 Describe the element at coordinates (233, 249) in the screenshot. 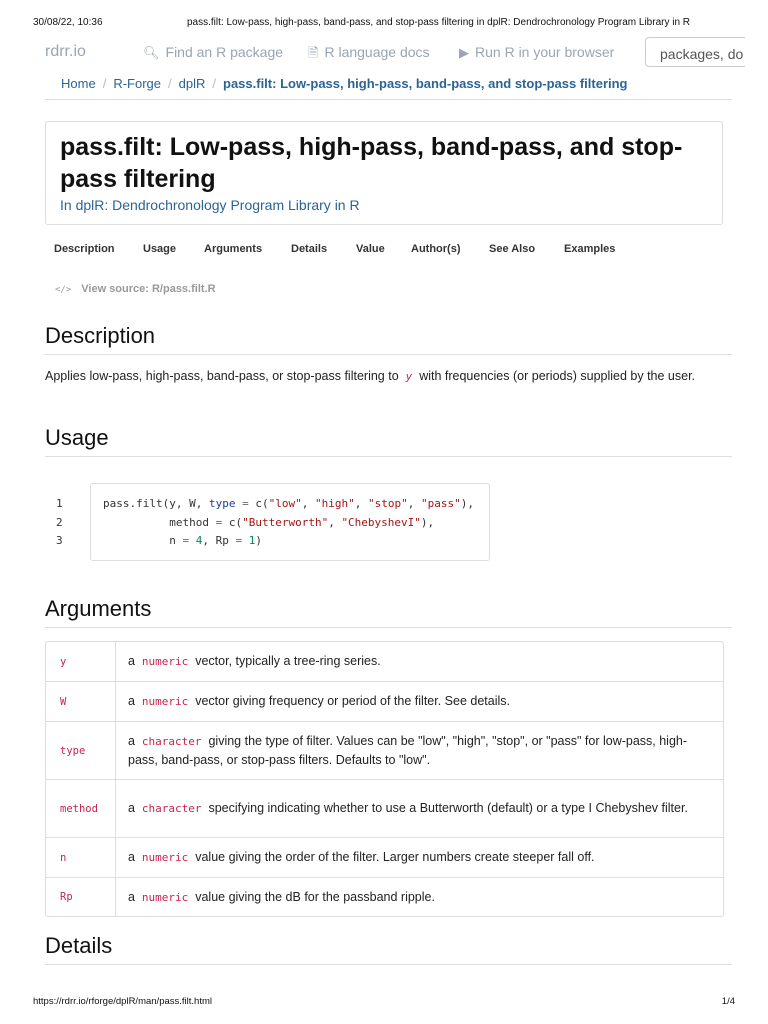

I see `tab-arguments: Arguments` at that location.